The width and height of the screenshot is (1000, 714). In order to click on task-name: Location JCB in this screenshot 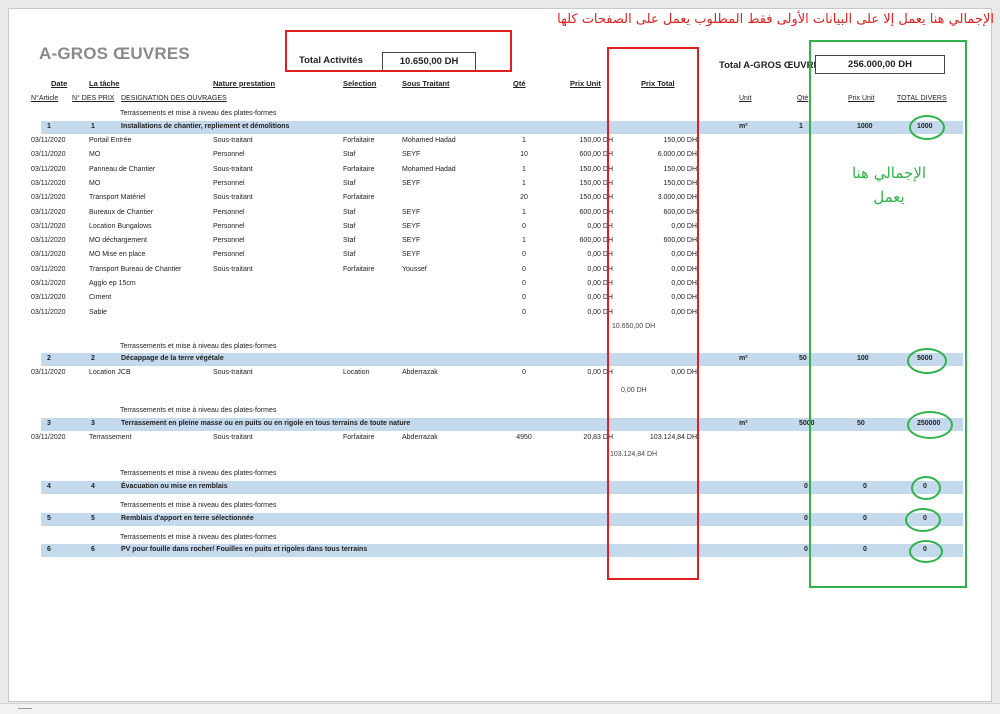, I will do `click(110, 372)`.